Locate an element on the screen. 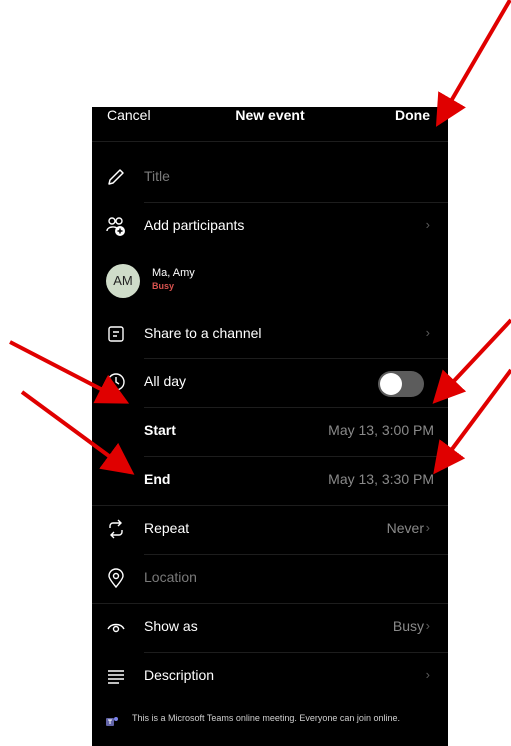  arrow-to-start-label is located at coordinates (69, 372).